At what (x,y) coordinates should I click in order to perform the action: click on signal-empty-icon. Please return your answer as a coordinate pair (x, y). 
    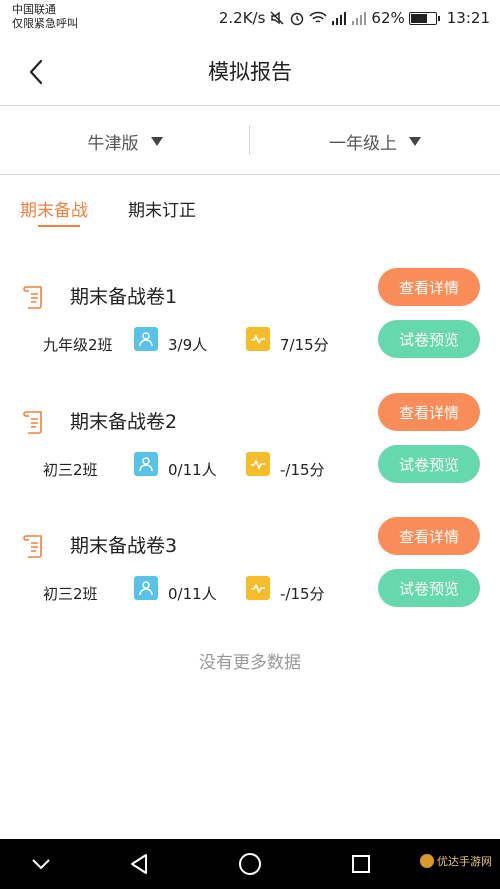
    Looking at the image, I should click on (359, 18).